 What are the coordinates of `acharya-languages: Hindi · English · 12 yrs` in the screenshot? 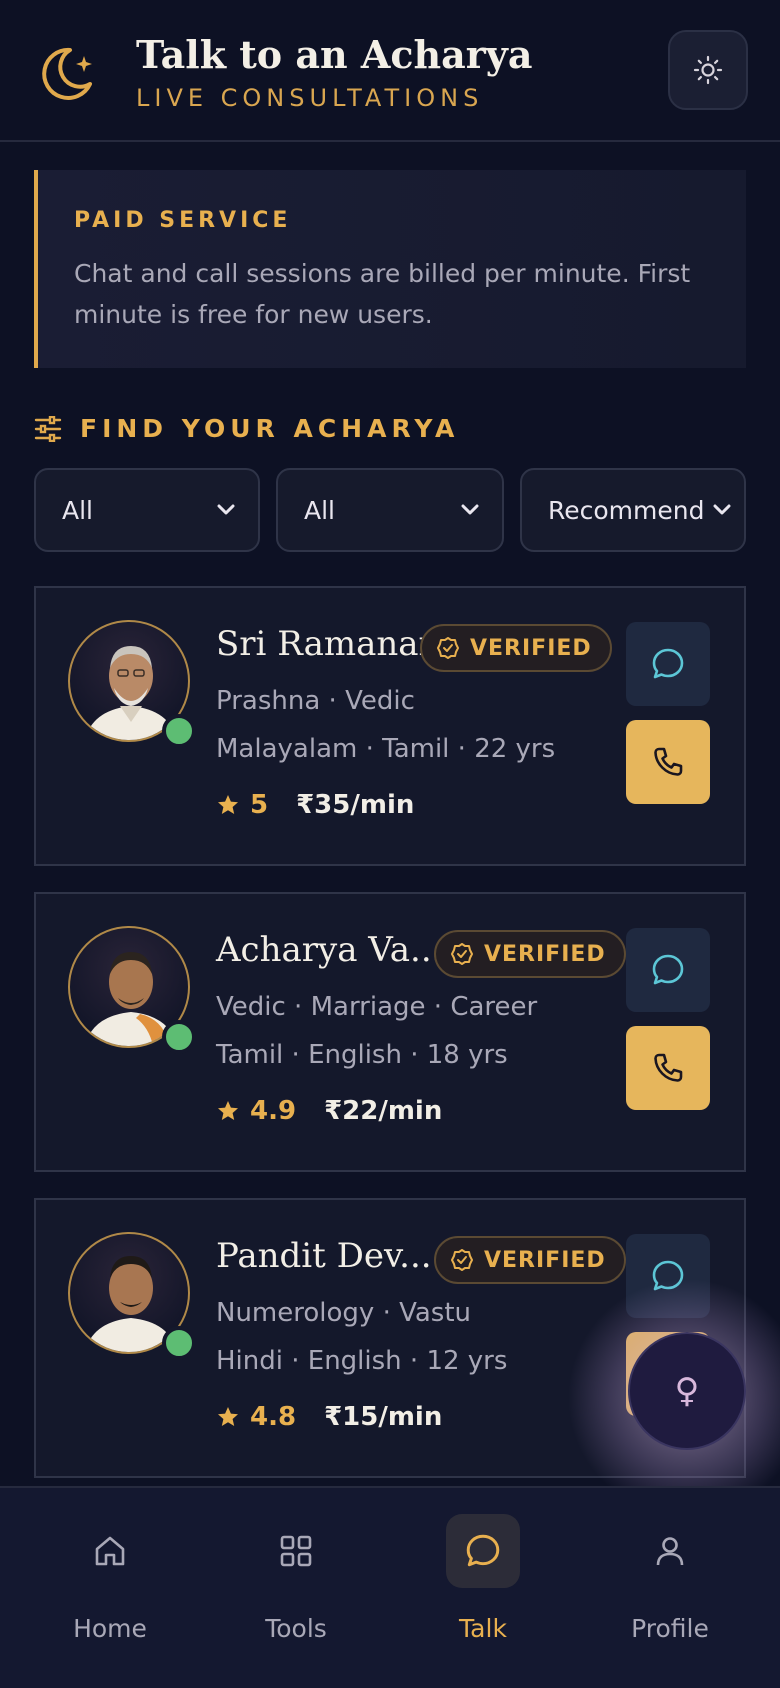 It's located at (362, 1361).